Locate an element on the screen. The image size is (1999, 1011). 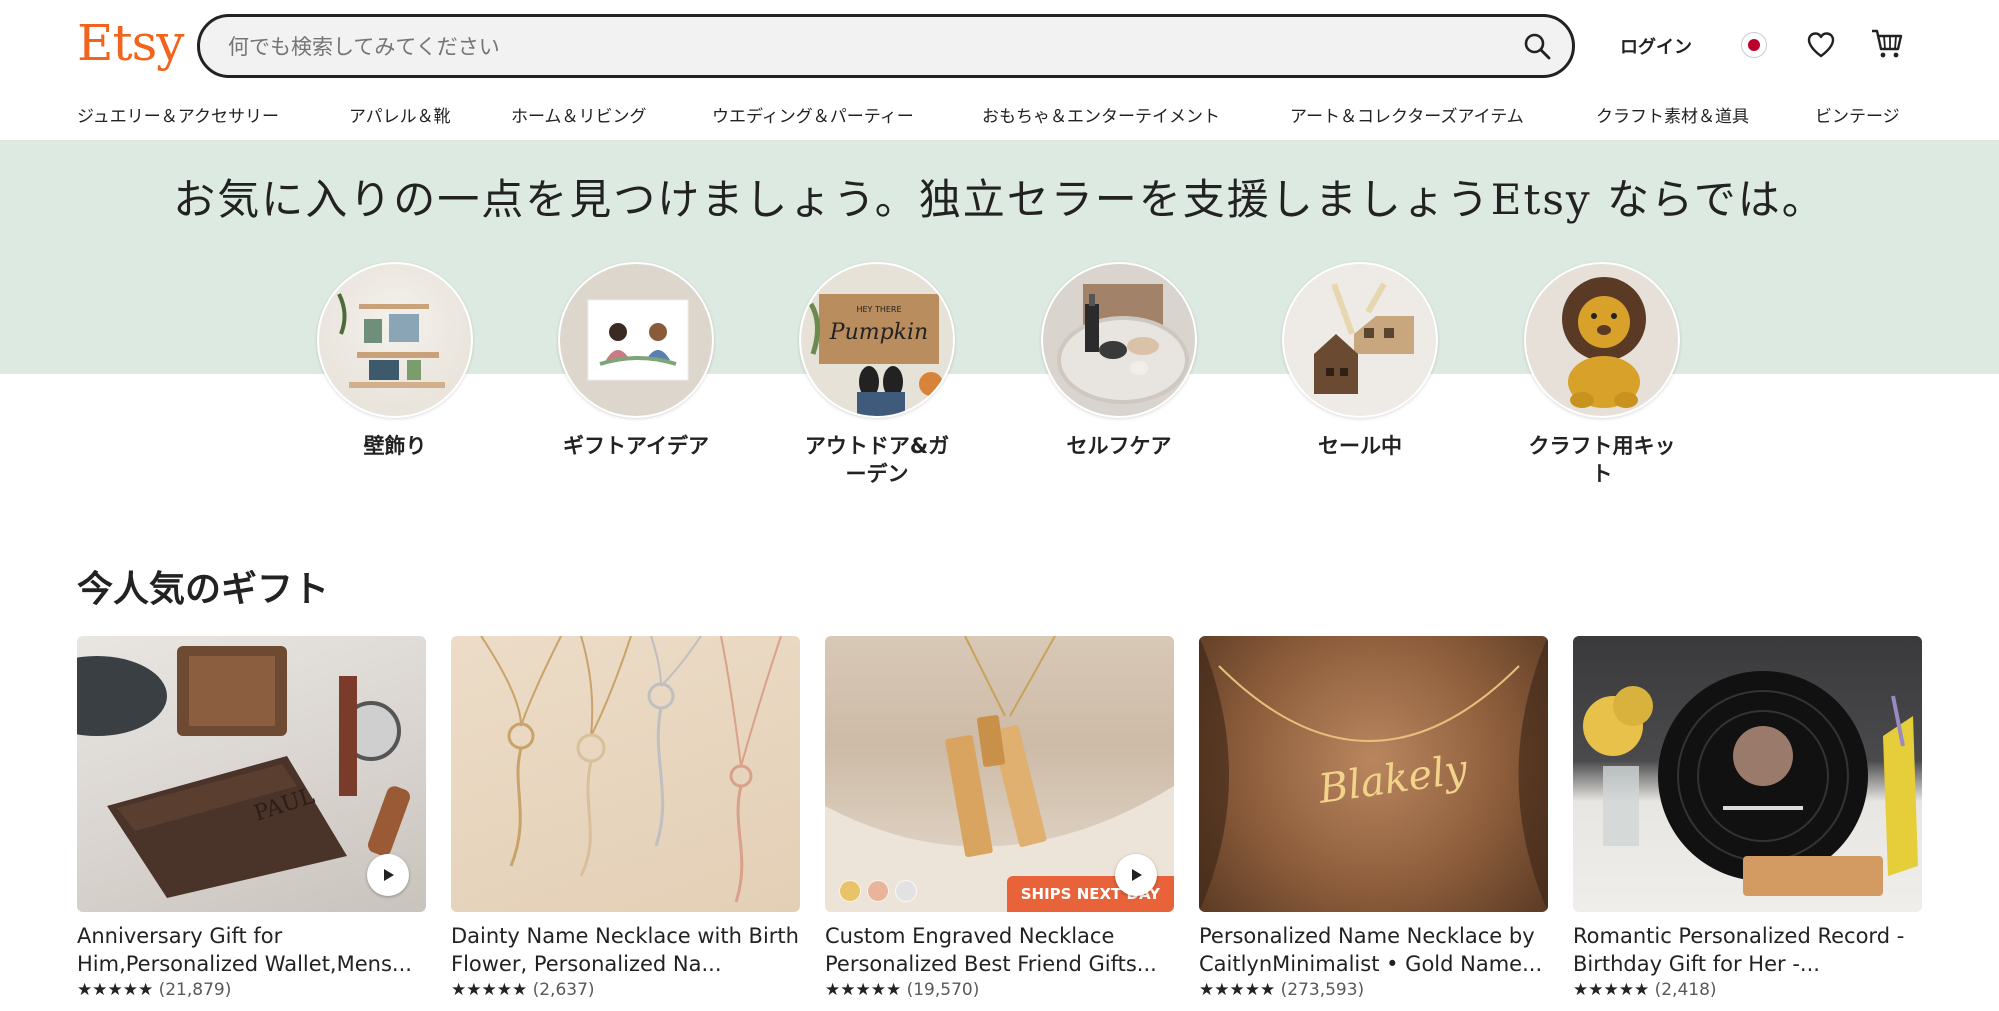
search-button is located at coordinates (1537, 46).